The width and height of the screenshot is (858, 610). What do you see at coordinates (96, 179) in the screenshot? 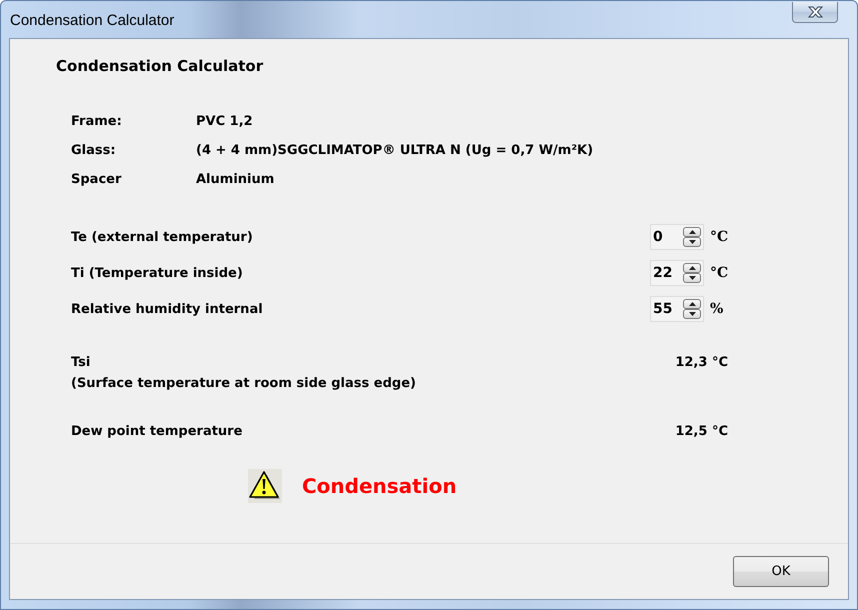
I see `field-label: Spacer` at bounding box center [96, 179].